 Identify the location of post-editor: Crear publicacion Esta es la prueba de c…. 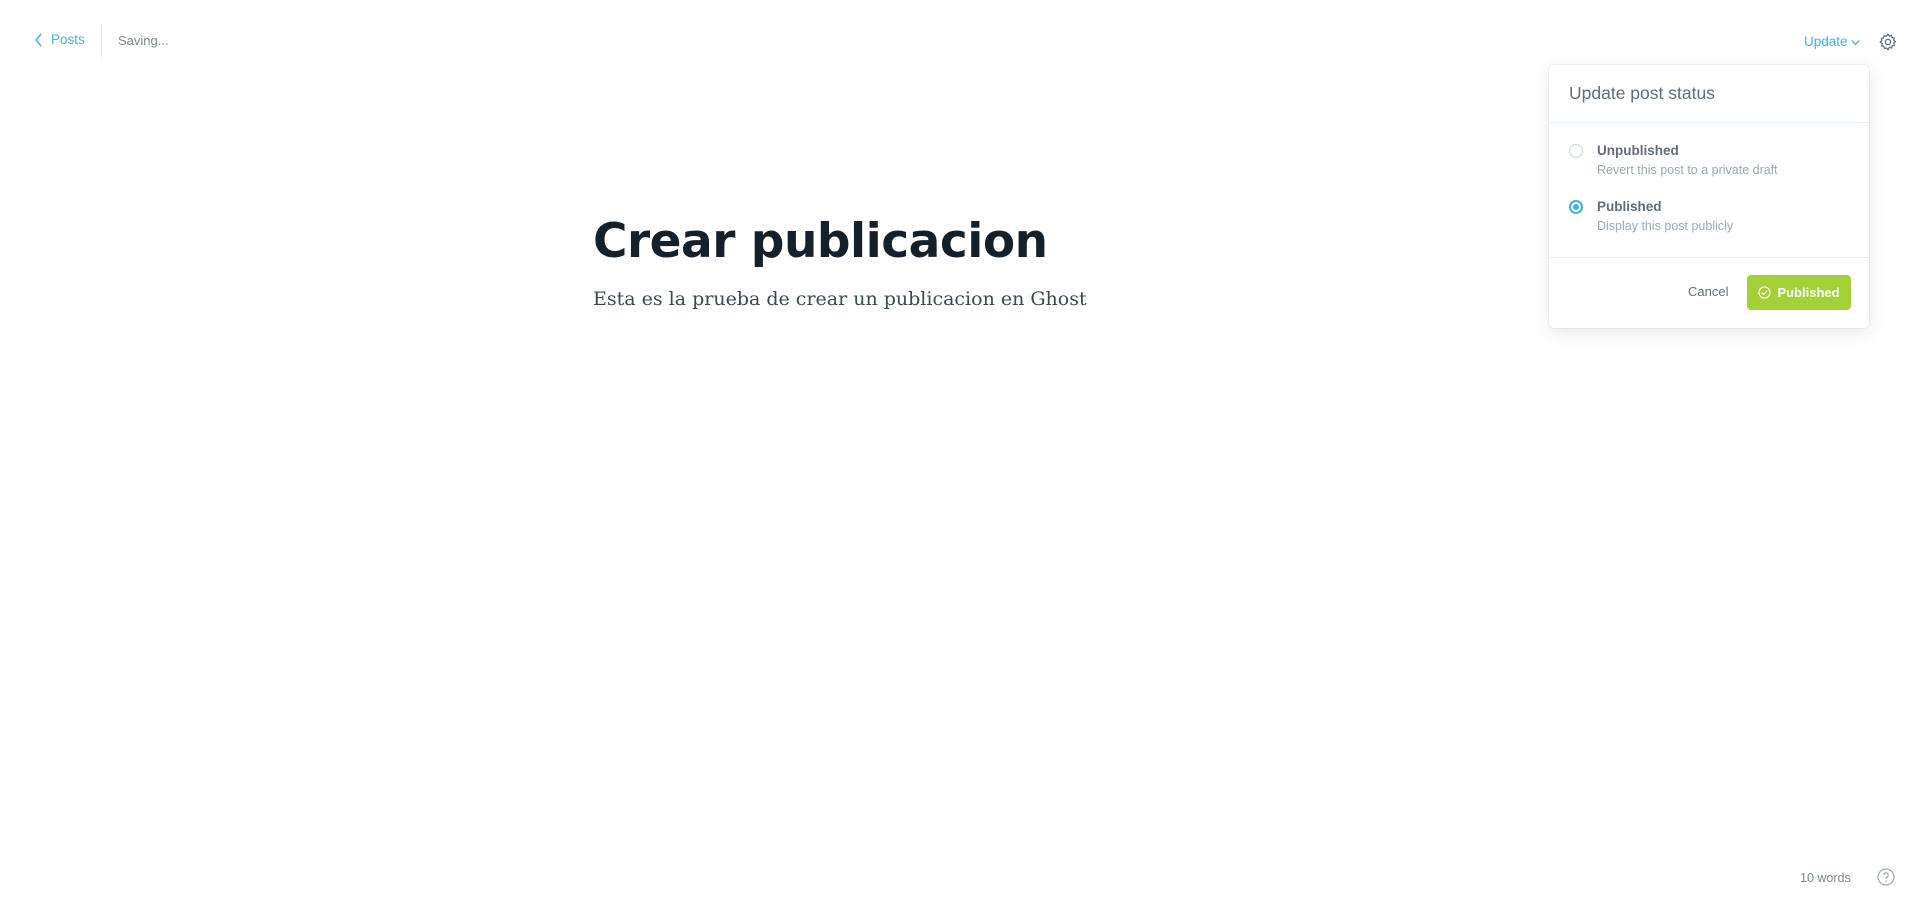
(1003, 262).